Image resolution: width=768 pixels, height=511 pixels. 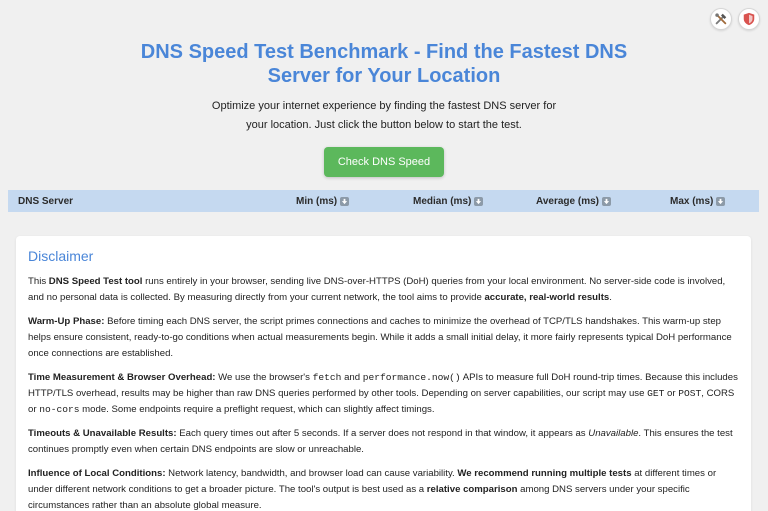 What do you see at coordinates (721, 19) in the screenshot?
I see `tools-icon` at bounding box center [721, 19].